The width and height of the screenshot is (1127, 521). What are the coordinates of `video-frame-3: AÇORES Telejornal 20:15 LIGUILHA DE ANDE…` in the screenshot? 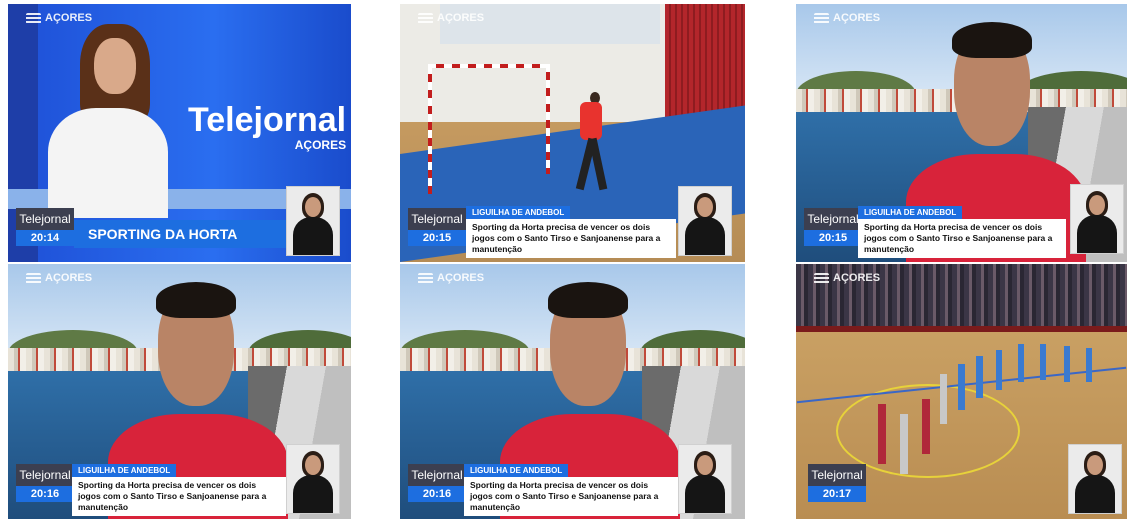 It's located at (961, 133).